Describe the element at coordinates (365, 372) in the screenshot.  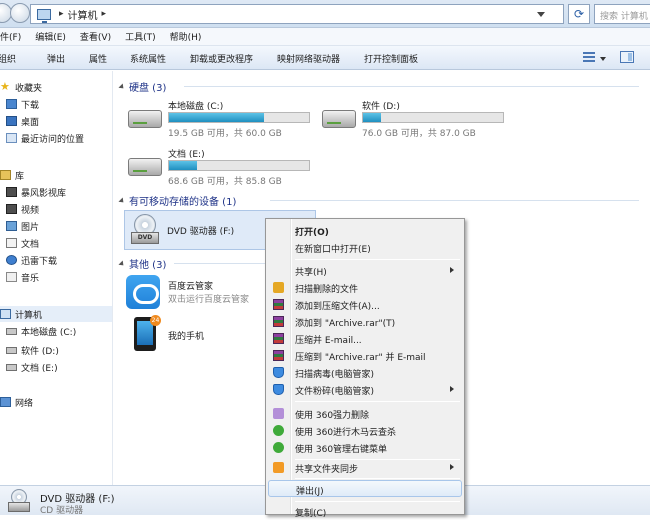
I see `menu-item-virus-scan: 扫描病毒(电脑管家)` at that location.